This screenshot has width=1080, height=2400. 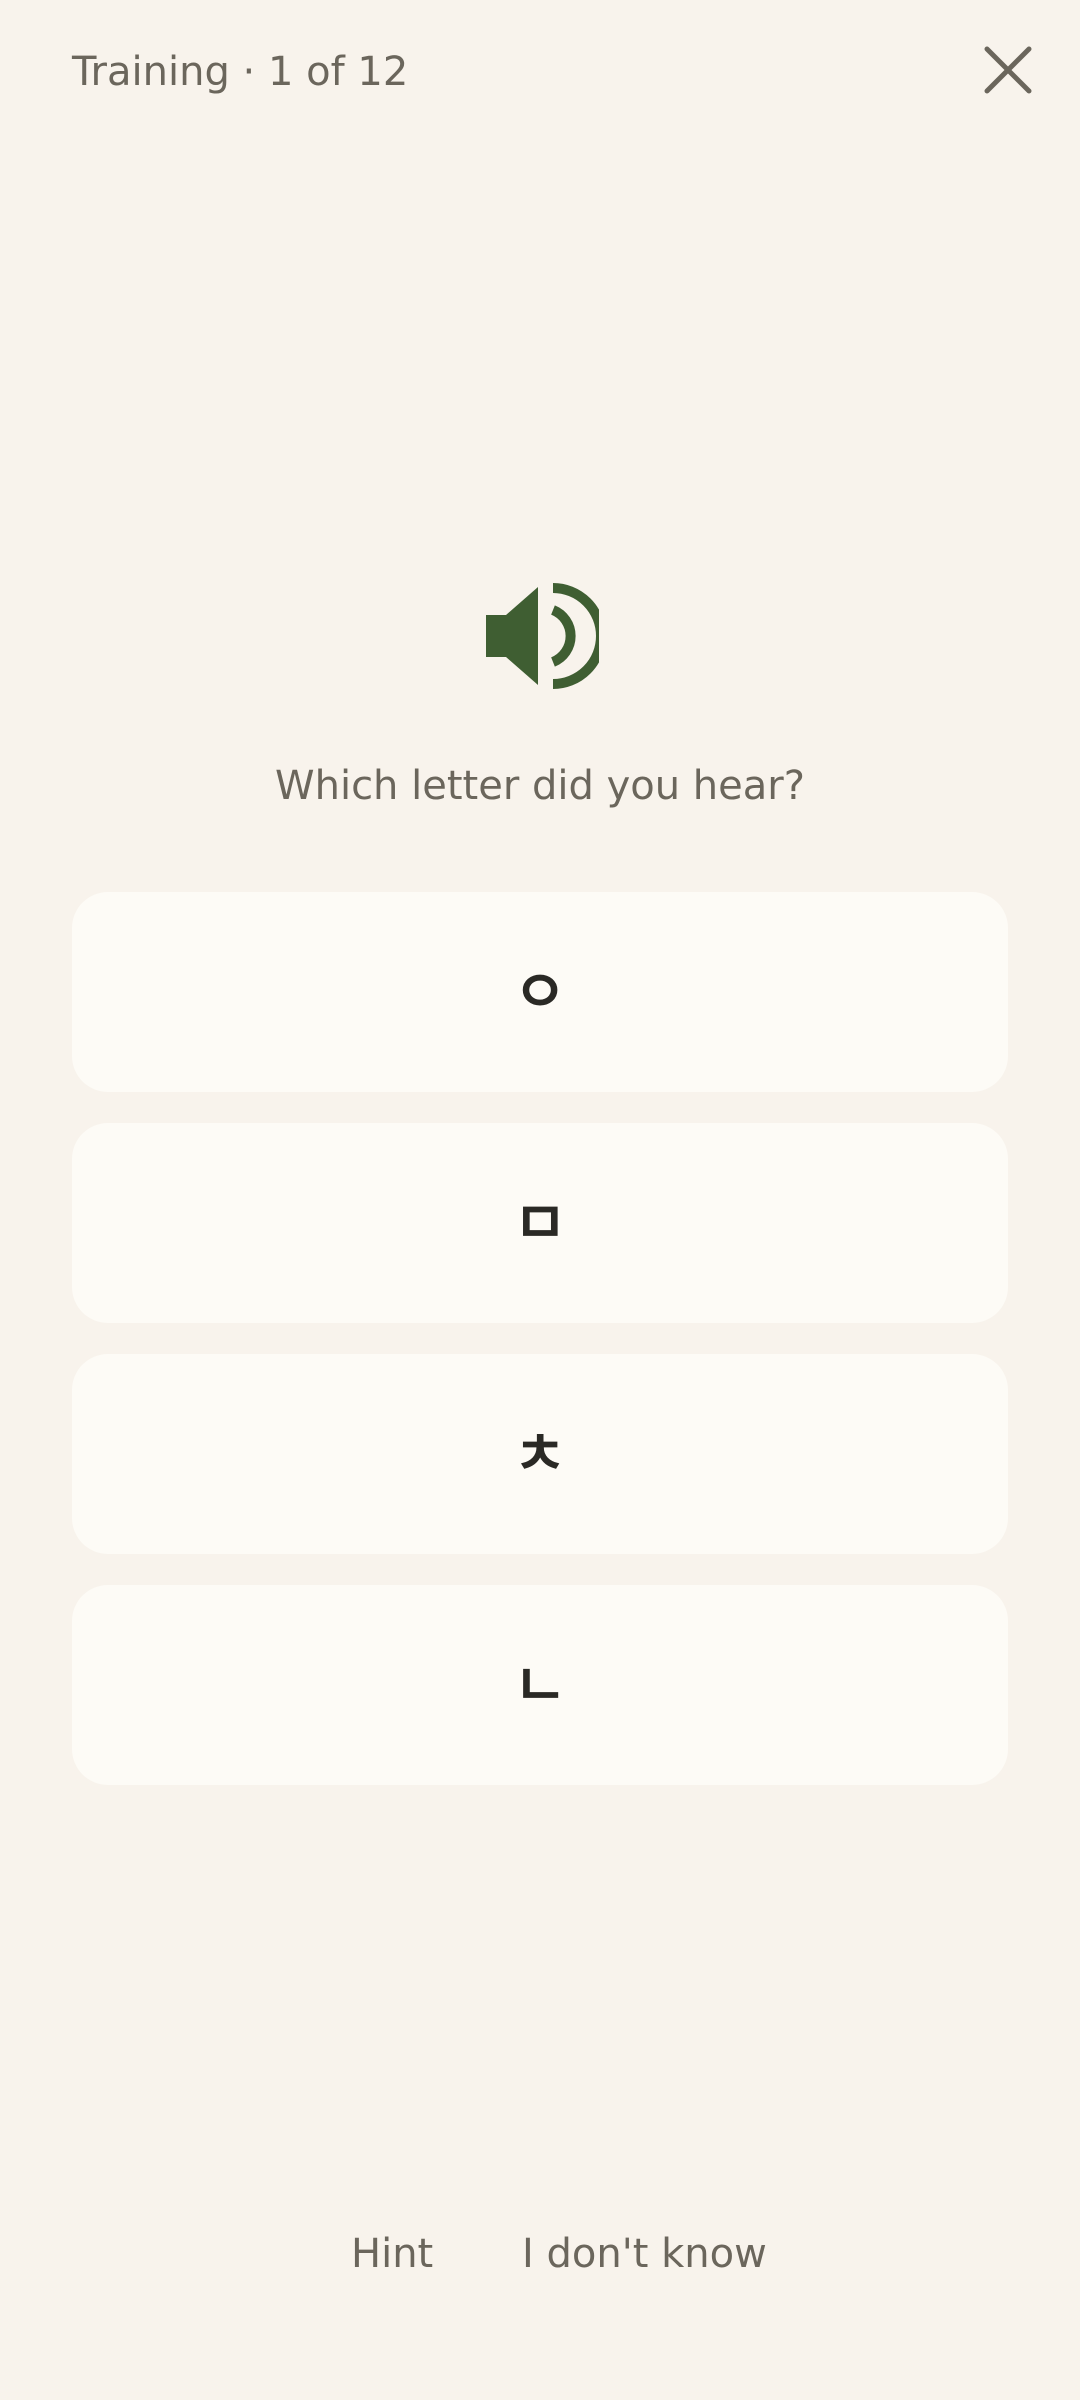 I want to click on dont-know-button: I don't know, so click(x=644, y=2254).